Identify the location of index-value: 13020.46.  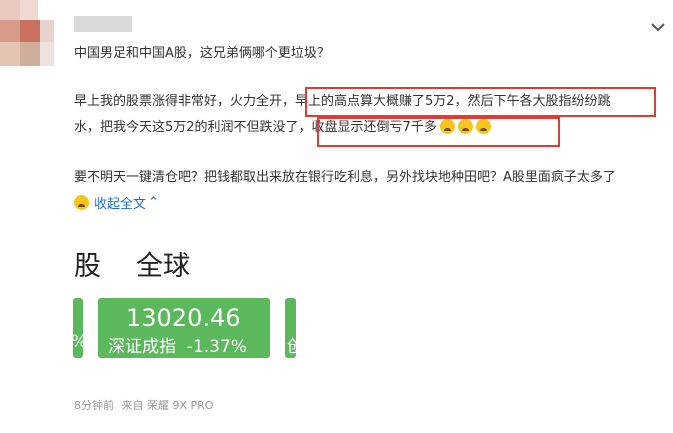
(183, 318).